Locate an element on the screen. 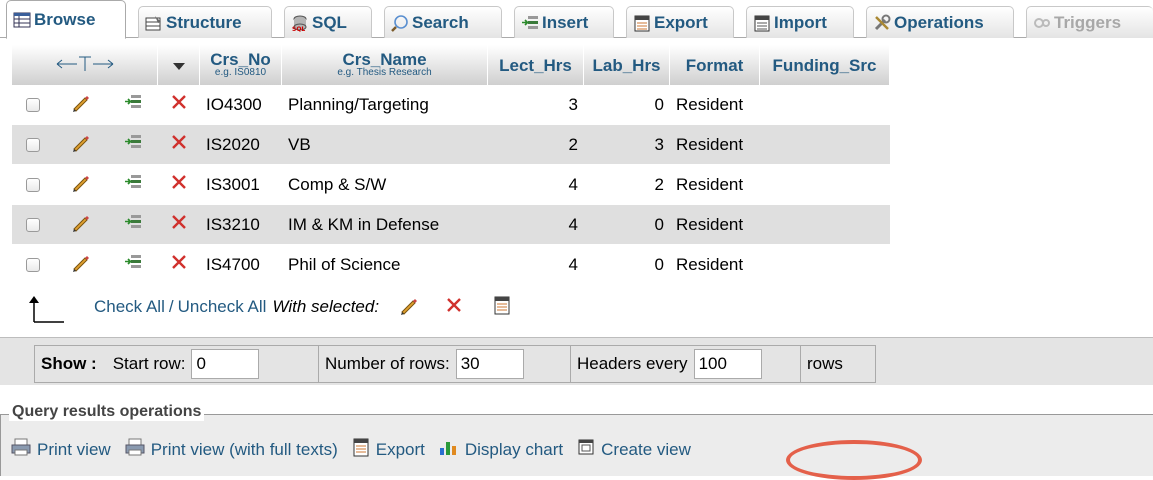  export-selected-icon is located at coordinates (502, 307).